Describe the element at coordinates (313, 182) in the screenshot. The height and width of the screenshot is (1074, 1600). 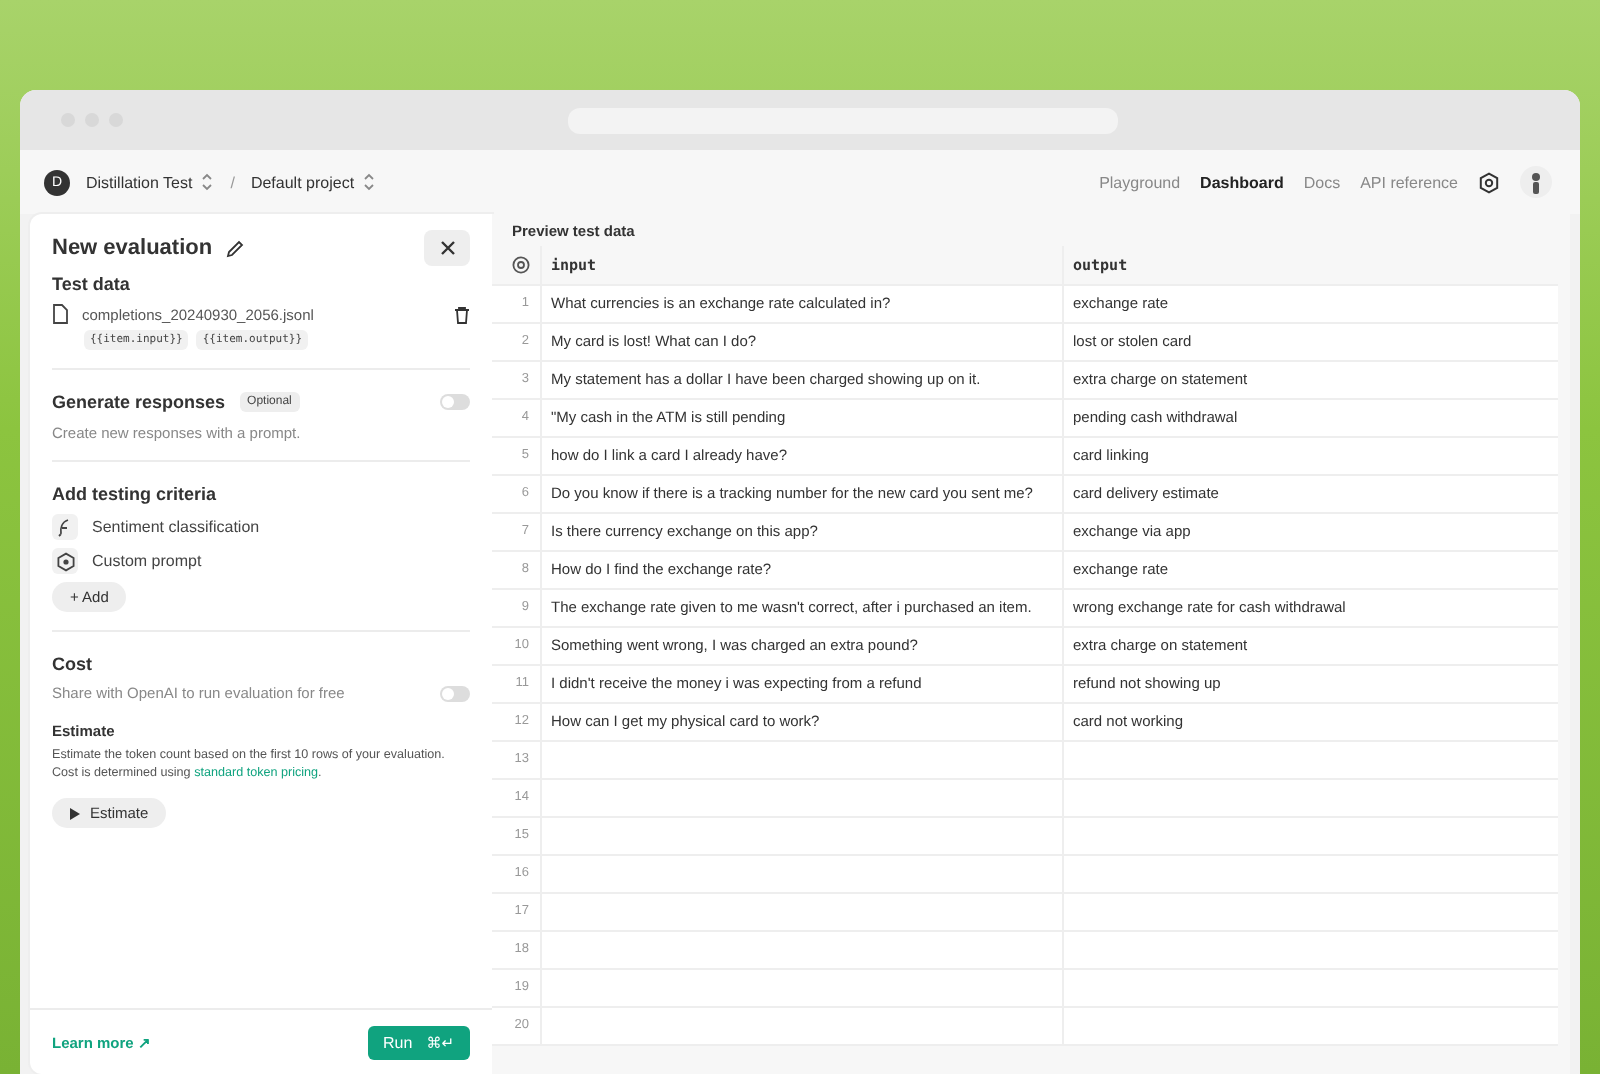
I see `project-selector: Default project` at that location.